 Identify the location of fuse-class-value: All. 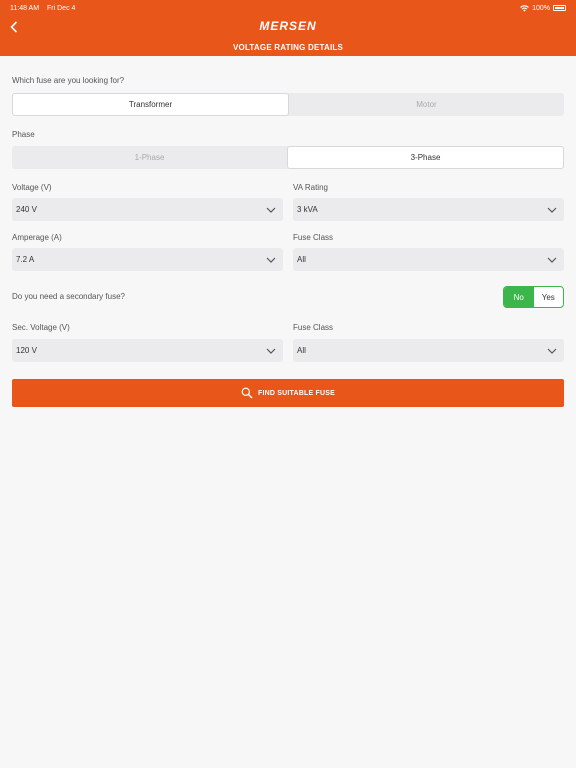
(301, 259).